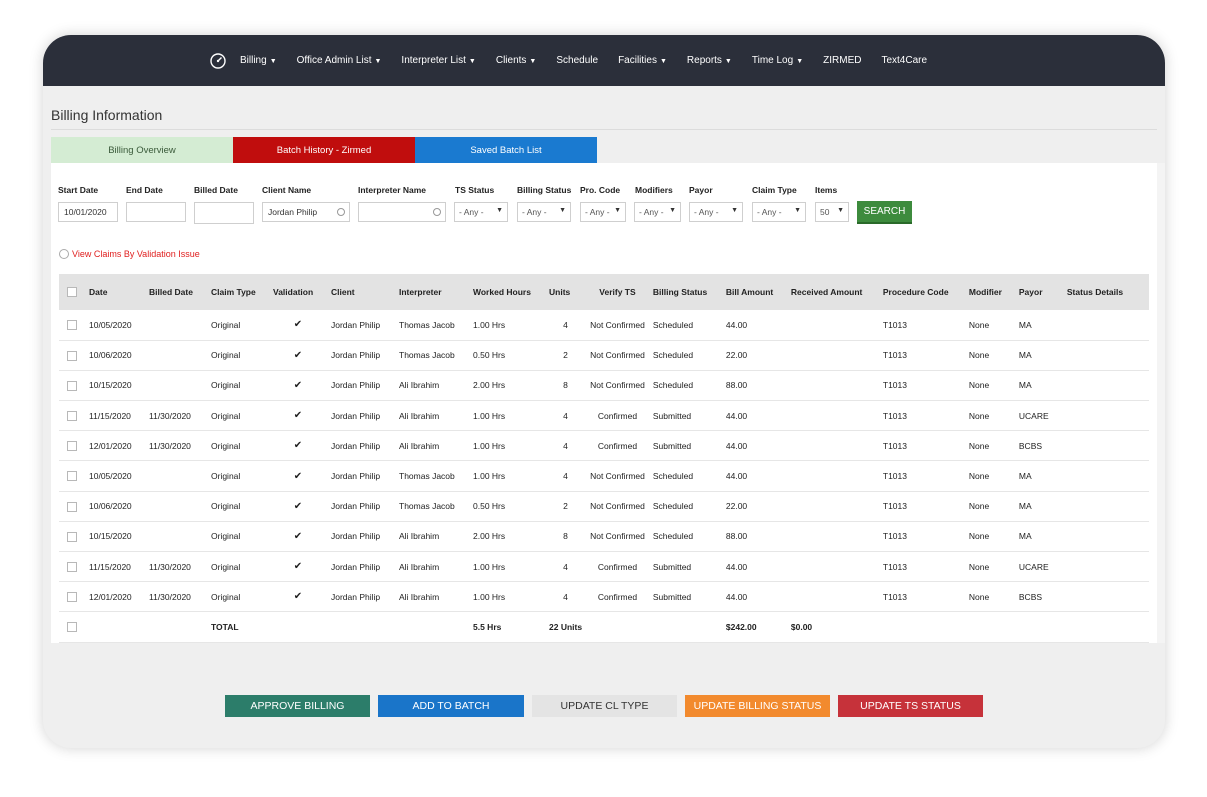  I want to click on nav-item-text4care: Text4Care, so click(904, 60).